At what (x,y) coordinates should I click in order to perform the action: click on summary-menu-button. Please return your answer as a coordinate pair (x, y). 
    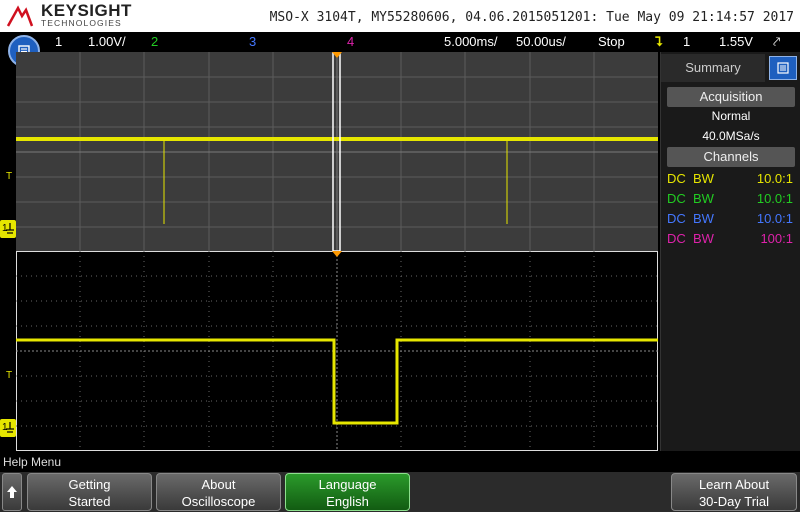
    Looking at the image, I should click on (783, 68).